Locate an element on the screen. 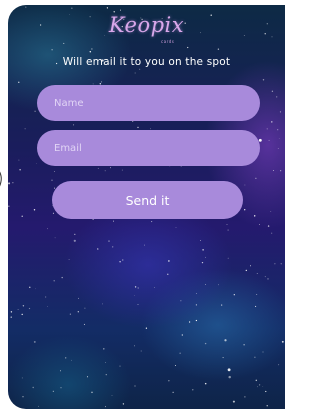  tagline: Will email it to you on the spot is located at coordinates (146, 62).